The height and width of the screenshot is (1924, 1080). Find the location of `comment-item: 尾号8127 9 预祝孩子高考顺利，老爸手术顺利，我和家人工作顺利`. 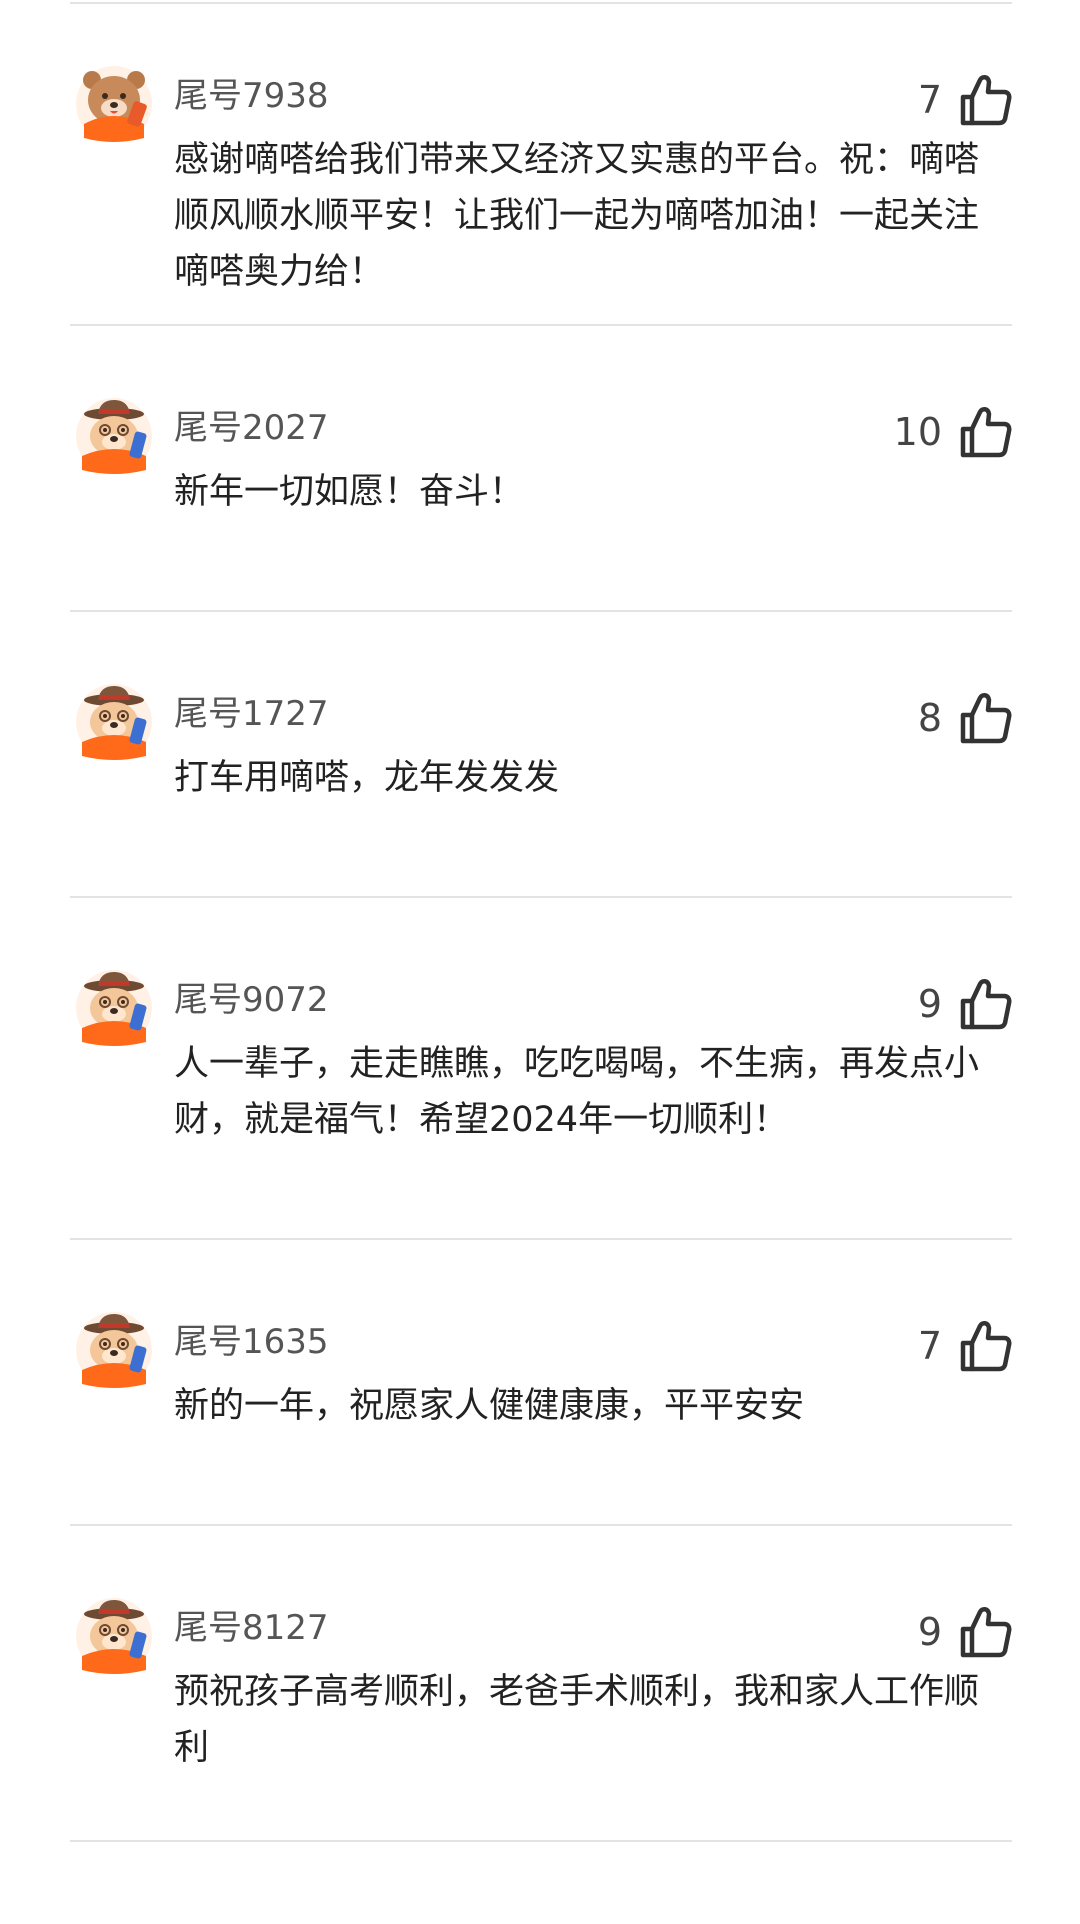

comment-item: 尾号8127 9 预祝孩子高考顺利，老爸手术顺利，我和家人工作顺利 is located at coordinates (541, 1683).